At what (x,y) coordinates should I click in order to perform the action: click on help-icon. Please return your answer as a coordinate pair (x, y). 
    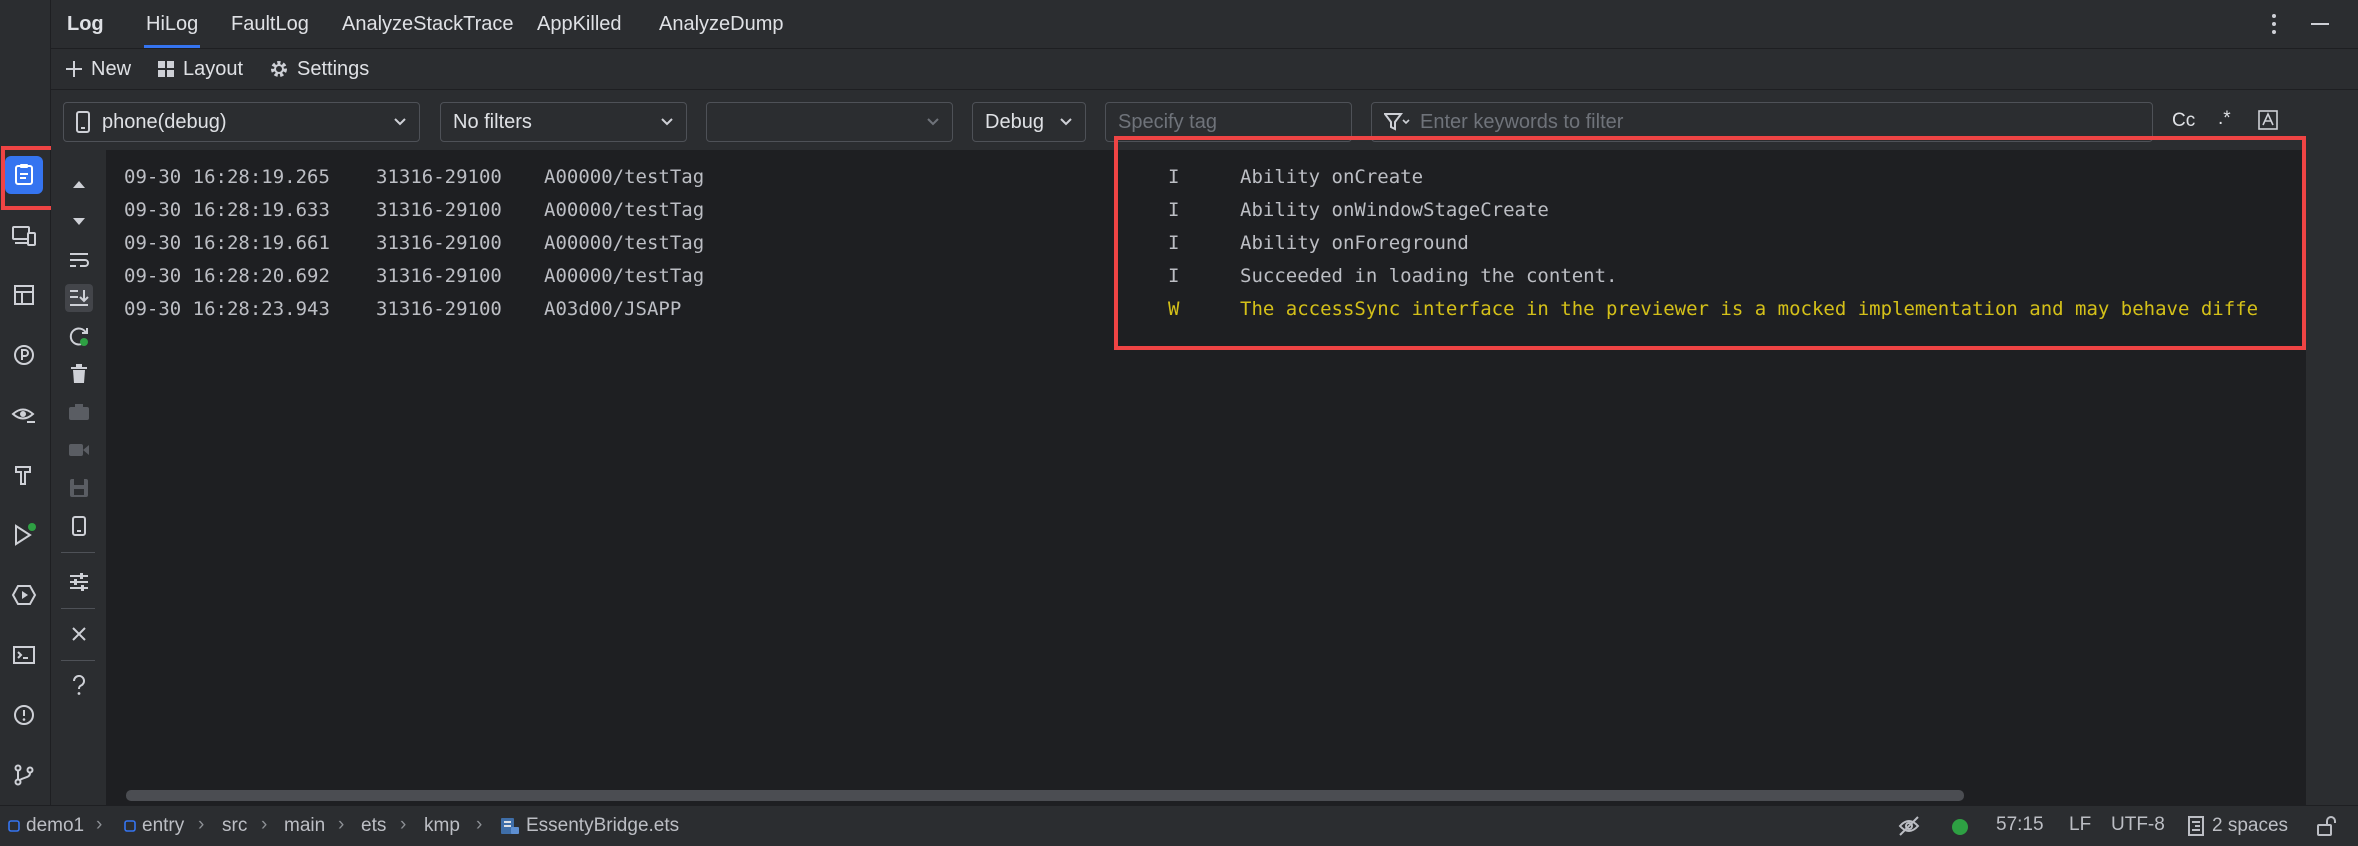
    Looking at the image, I should click on (79, 686).